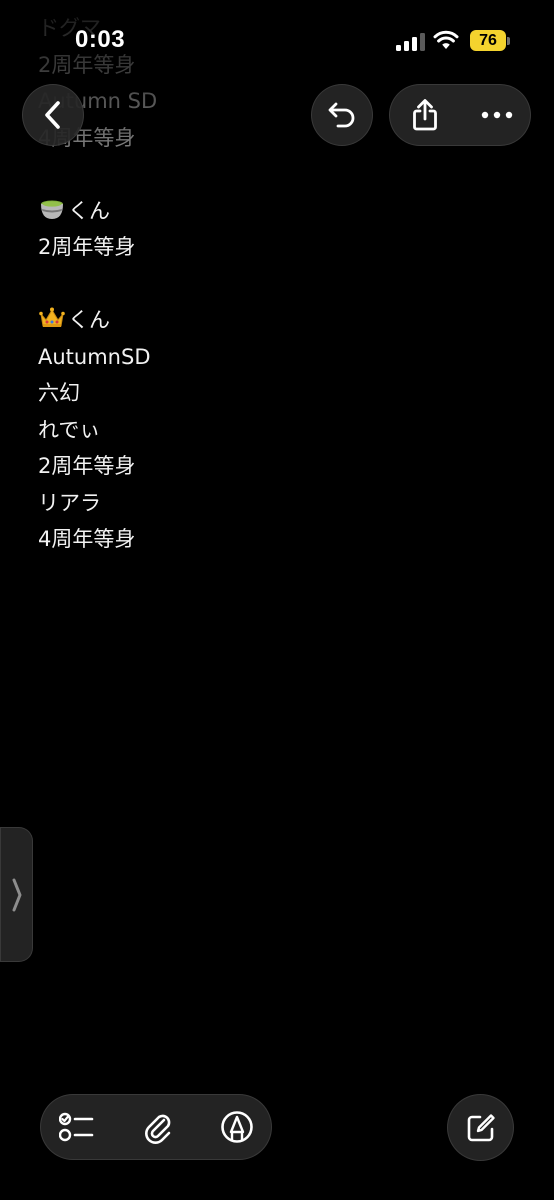  What do you see at coordinates (278, 357) in the screenshot?
I see `note-line: AutumnSD` at bounding box center [278, 357].